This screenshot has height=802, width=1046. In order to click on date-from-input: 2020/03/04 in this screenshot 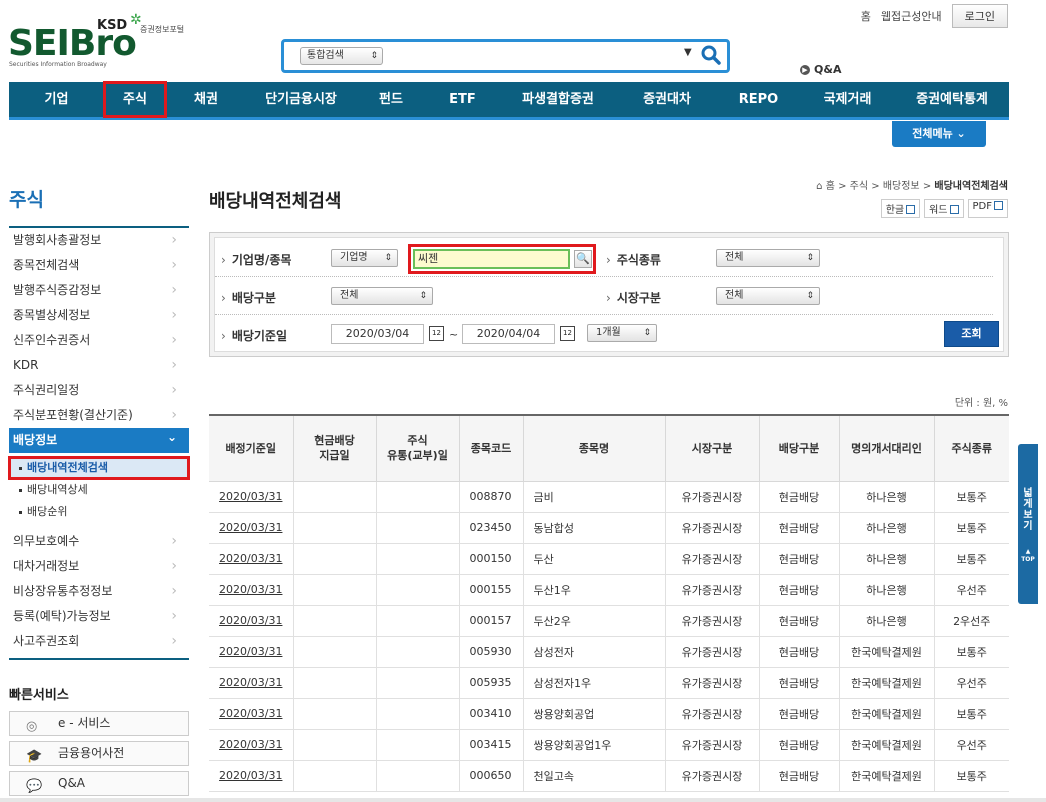, I will do `click(377, 334)`.